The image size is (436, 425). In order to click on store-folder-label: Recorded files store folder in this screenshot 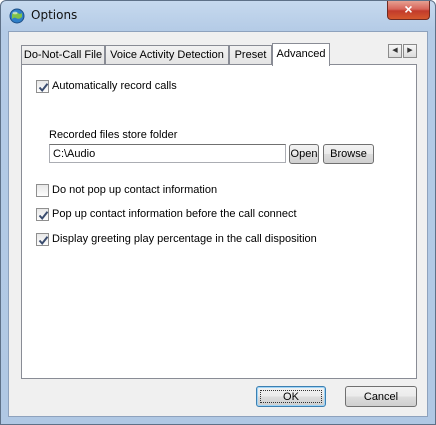, I will do `click(113, 135)`.